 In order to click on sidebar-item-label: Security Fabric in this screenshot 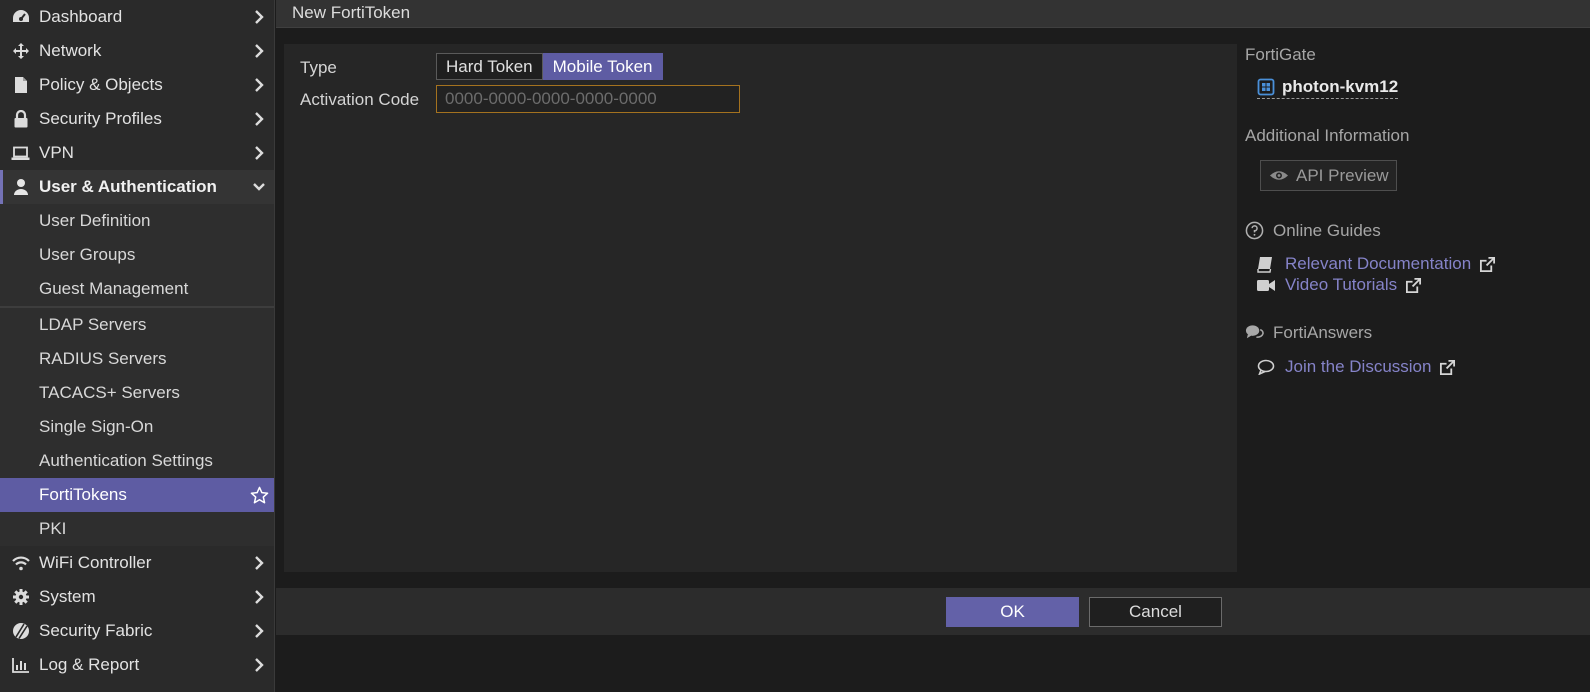, I will do `click(96, 630)`.